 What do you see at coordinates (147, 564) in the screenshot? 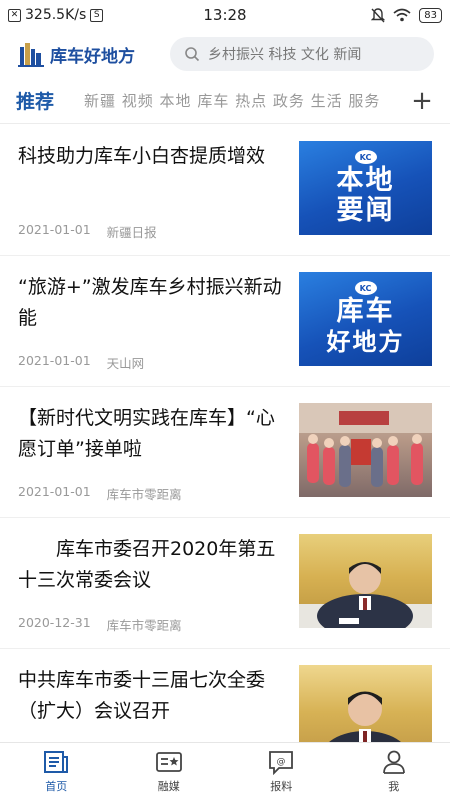
I see `news-title: 库车市委召开2020年第五十三次常委会议` at bounding box center [147, 564].